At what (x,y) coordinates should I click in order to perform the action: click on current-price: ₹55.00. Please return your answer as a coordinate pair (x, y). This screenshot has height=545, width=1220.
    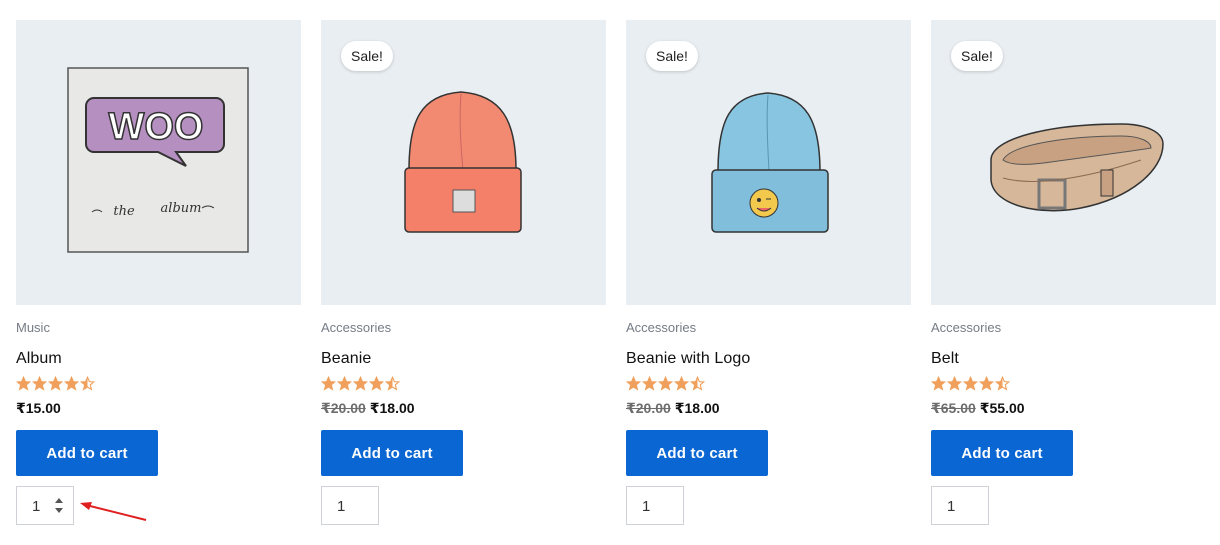
    Looking at the image, I should click on (1002, 408).